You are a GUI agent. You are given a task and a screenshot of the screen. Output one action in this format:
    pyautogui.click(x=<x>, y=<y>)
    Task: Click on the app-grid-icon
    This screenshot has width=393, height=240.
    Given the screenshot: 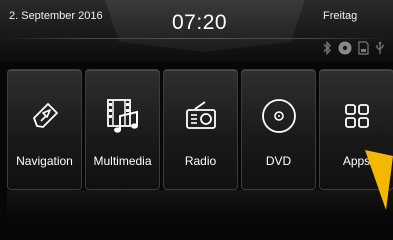 What is the action you would take?
    pyautogui.click(x=356, y=116)
    